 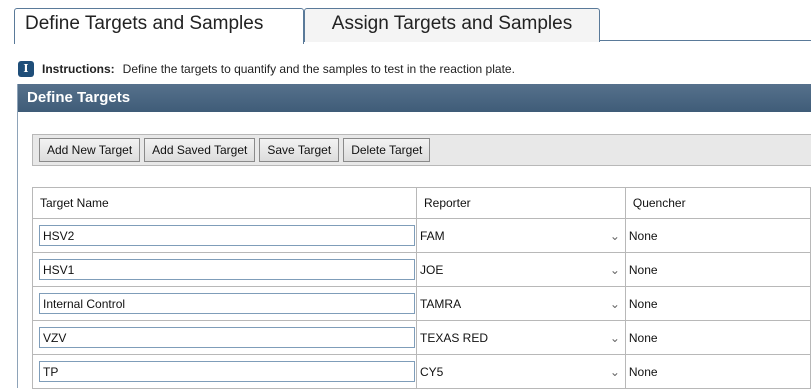 What do you see at coordinates (159, 26) in the screenshot?
I see `tab-define-targets-and-samples: Define Targets and Samples` at bounding box center [159, 26].